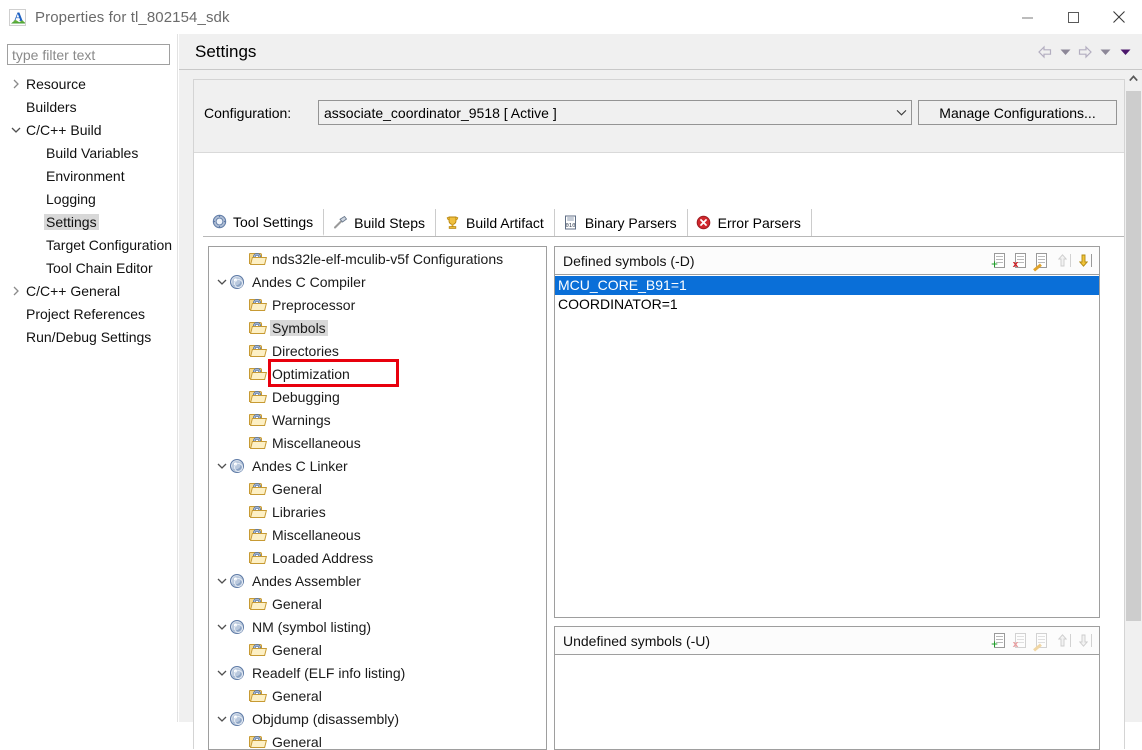 The width and height of the screenshot is (1142, 750). I want to click on sidebar-item-c-c-build: C/C++ Build, so click(89, 129).